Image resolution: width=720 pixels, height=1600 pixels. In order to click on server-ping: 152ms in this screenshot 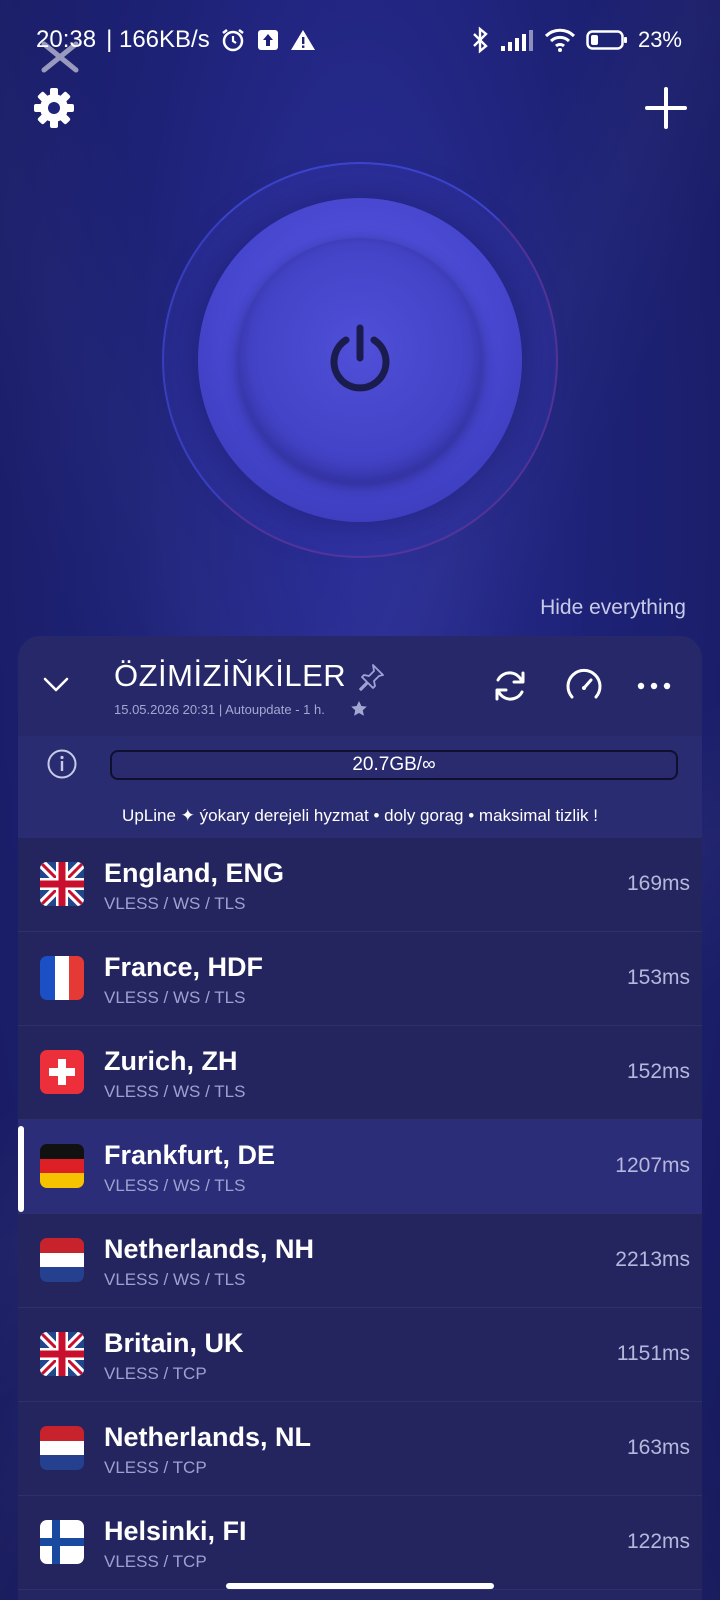, I will do `click(658, 1071)`.